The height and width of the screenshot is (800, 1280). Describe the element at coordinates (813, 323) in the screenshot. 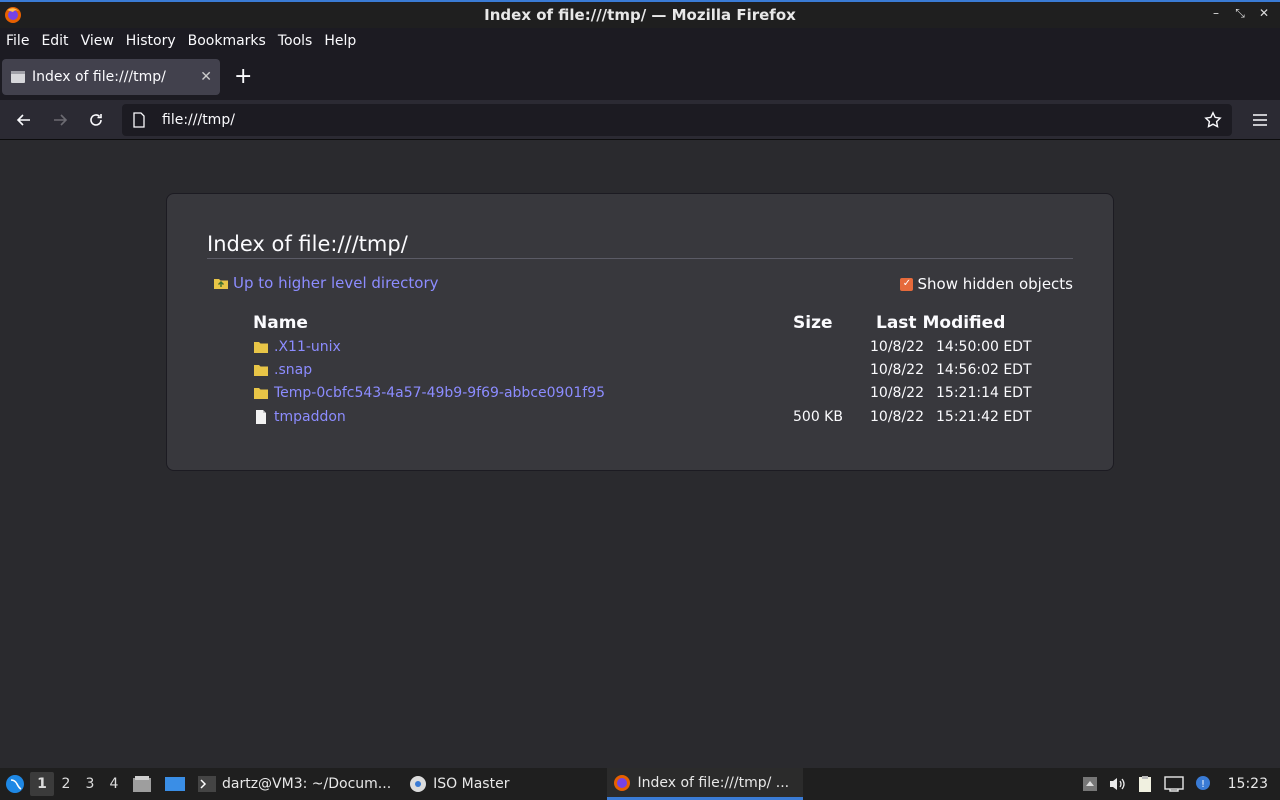

I see `column-header-size: Size` at that location.